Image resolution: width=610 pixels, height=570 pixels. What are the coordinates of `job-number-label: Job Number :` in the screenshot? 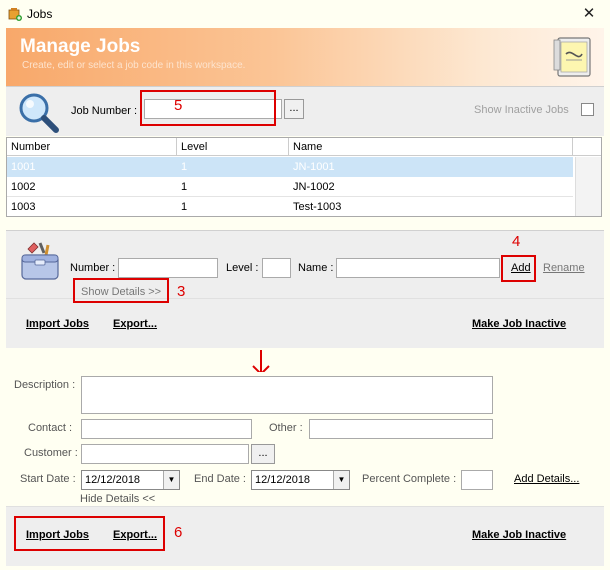 It's located at (104, 111).